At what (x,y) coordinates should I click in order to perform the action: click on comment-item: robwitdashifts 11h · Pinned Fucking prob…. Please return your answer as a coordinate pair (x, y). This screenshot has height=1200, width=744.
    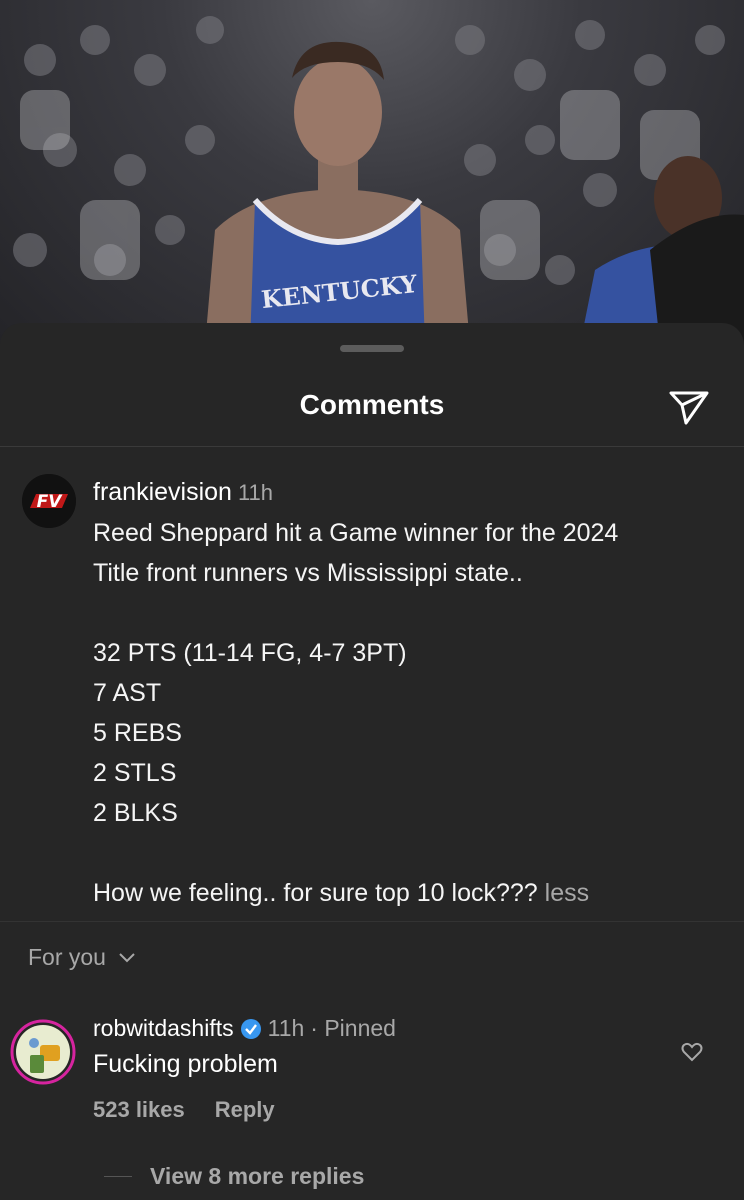
    Looking at the image, I should click on (373, 1069).